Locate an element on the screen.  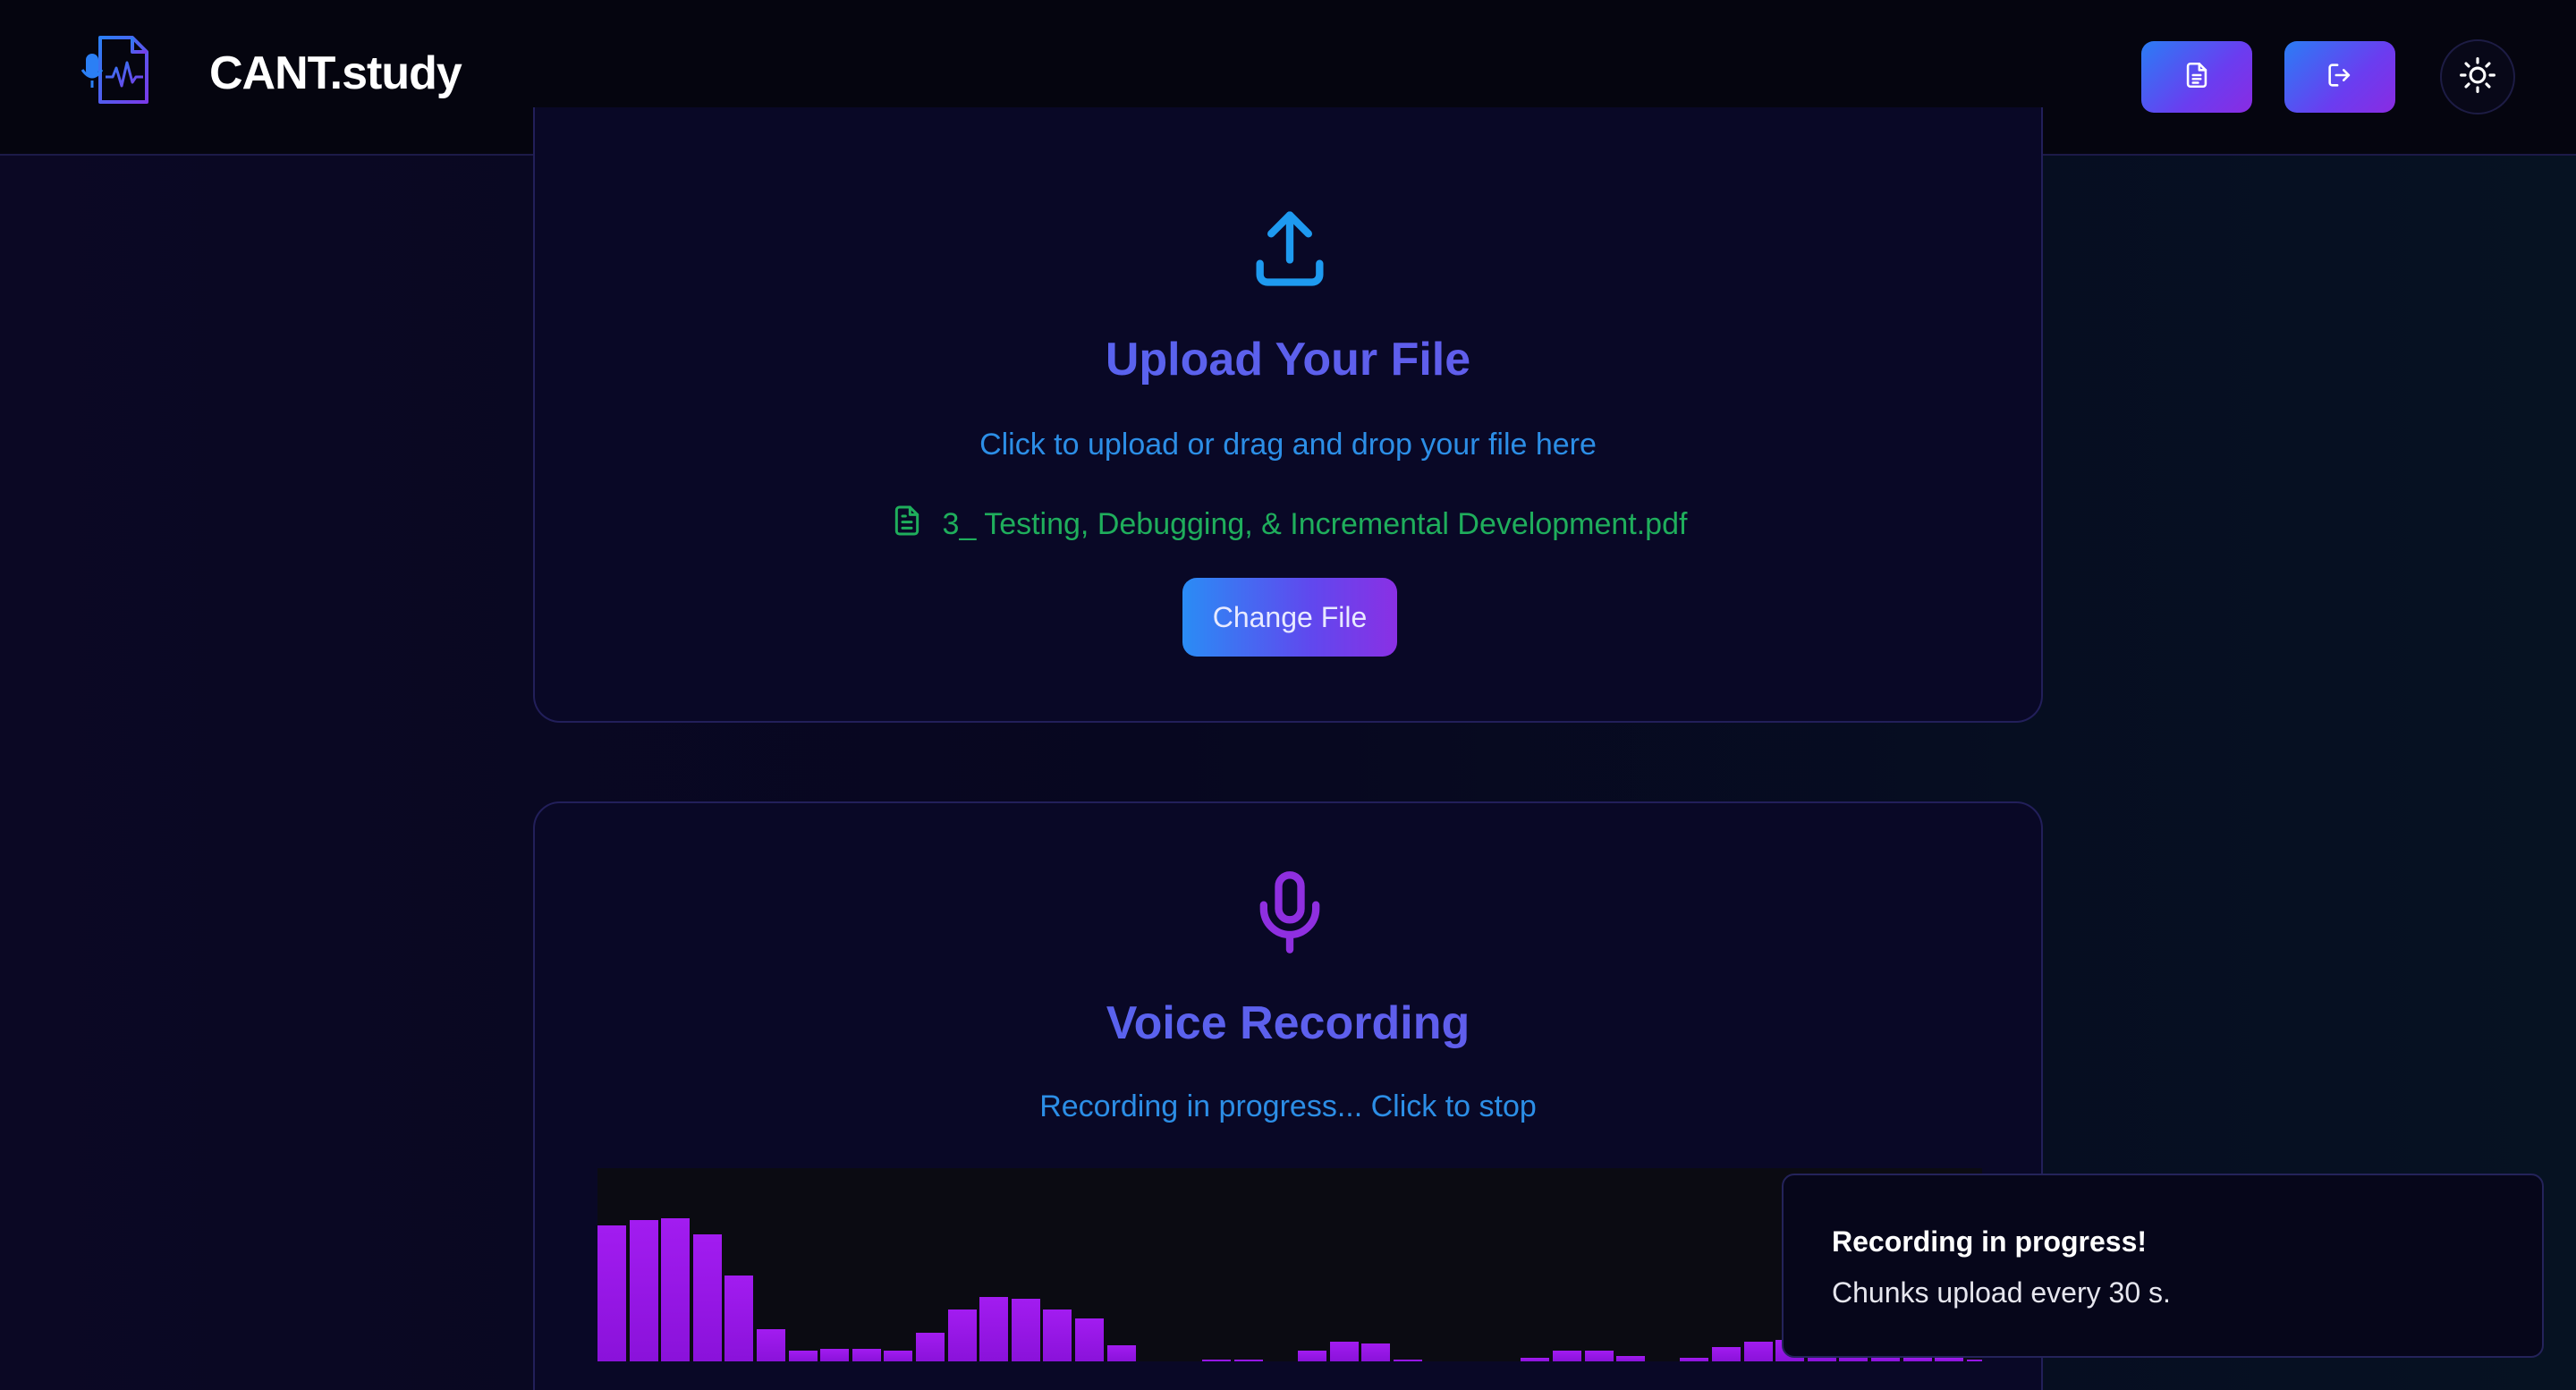
audio-visualizer is located at coordinates (1289, 1264).